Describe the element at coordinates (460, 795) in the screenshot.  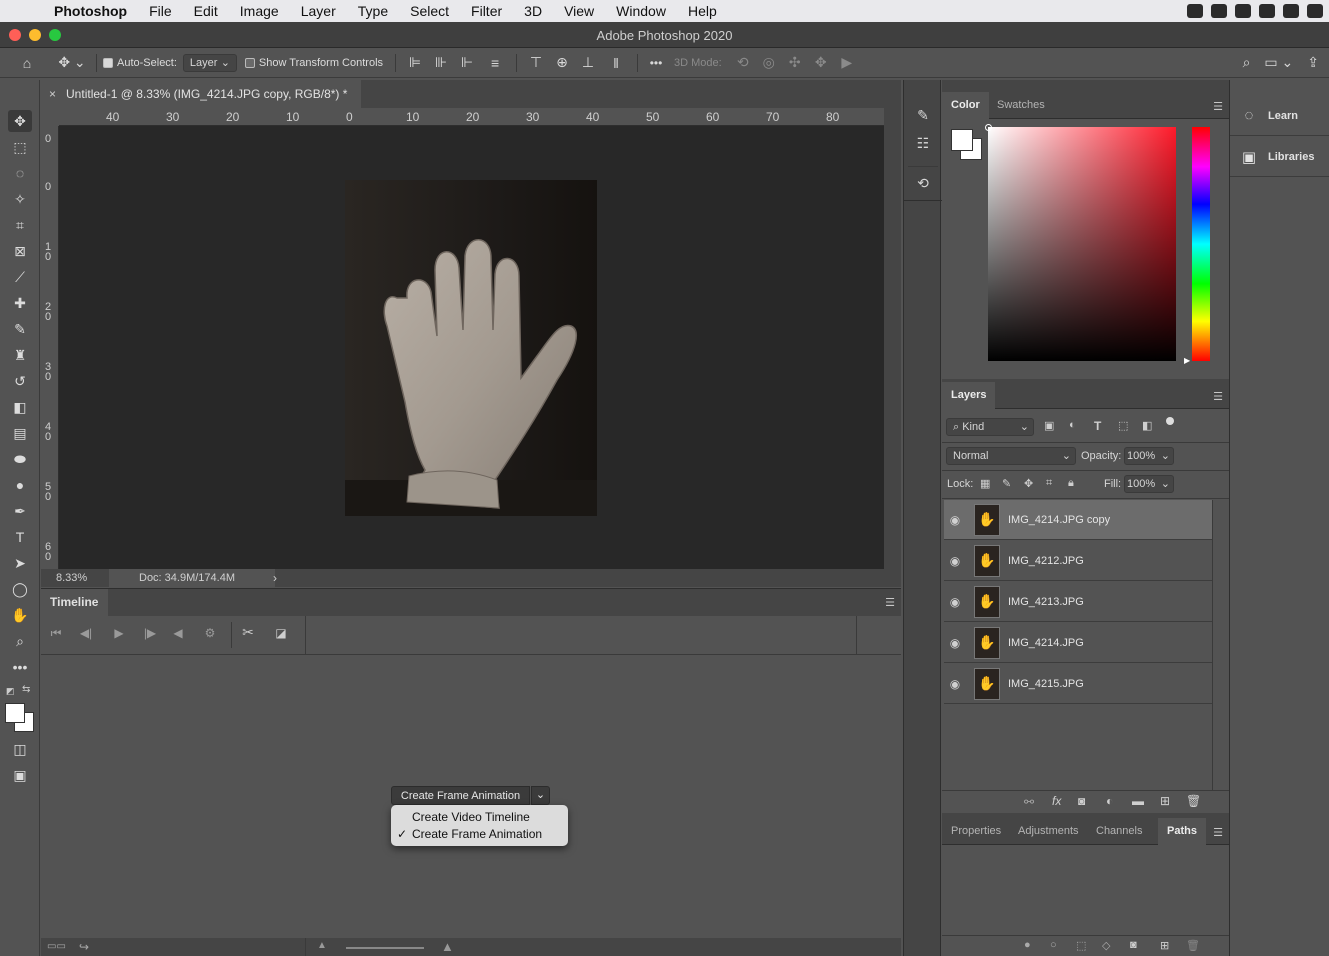
I see `create-frame-animation-button: Create Frame Animation` at that location.